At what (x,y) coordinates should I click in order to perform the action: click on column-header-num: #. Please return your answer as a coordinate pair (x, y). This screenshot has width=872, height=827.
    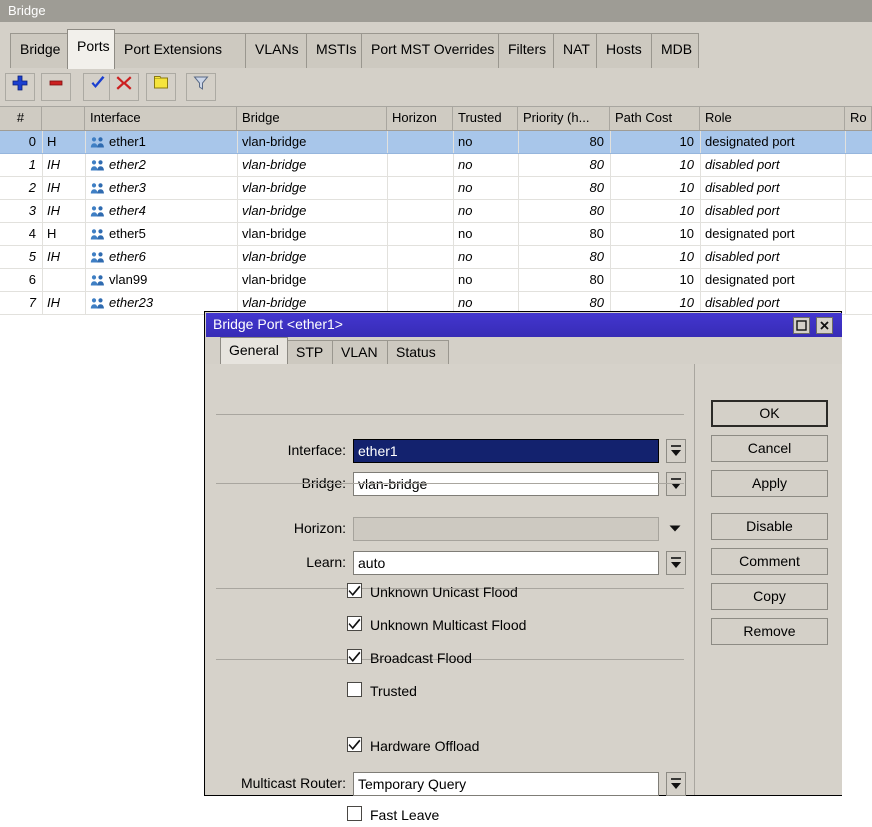
    Looking at the image, I should click on (21, 118).